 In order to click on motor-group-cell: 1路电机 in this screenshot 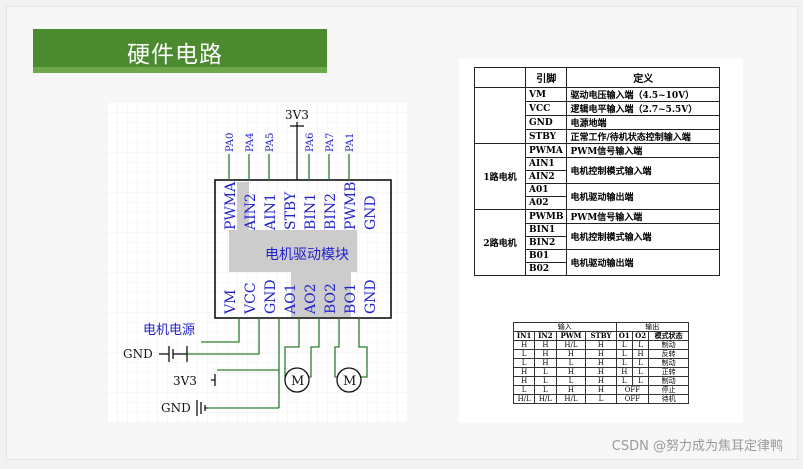, I will do `click(500, 176)`.